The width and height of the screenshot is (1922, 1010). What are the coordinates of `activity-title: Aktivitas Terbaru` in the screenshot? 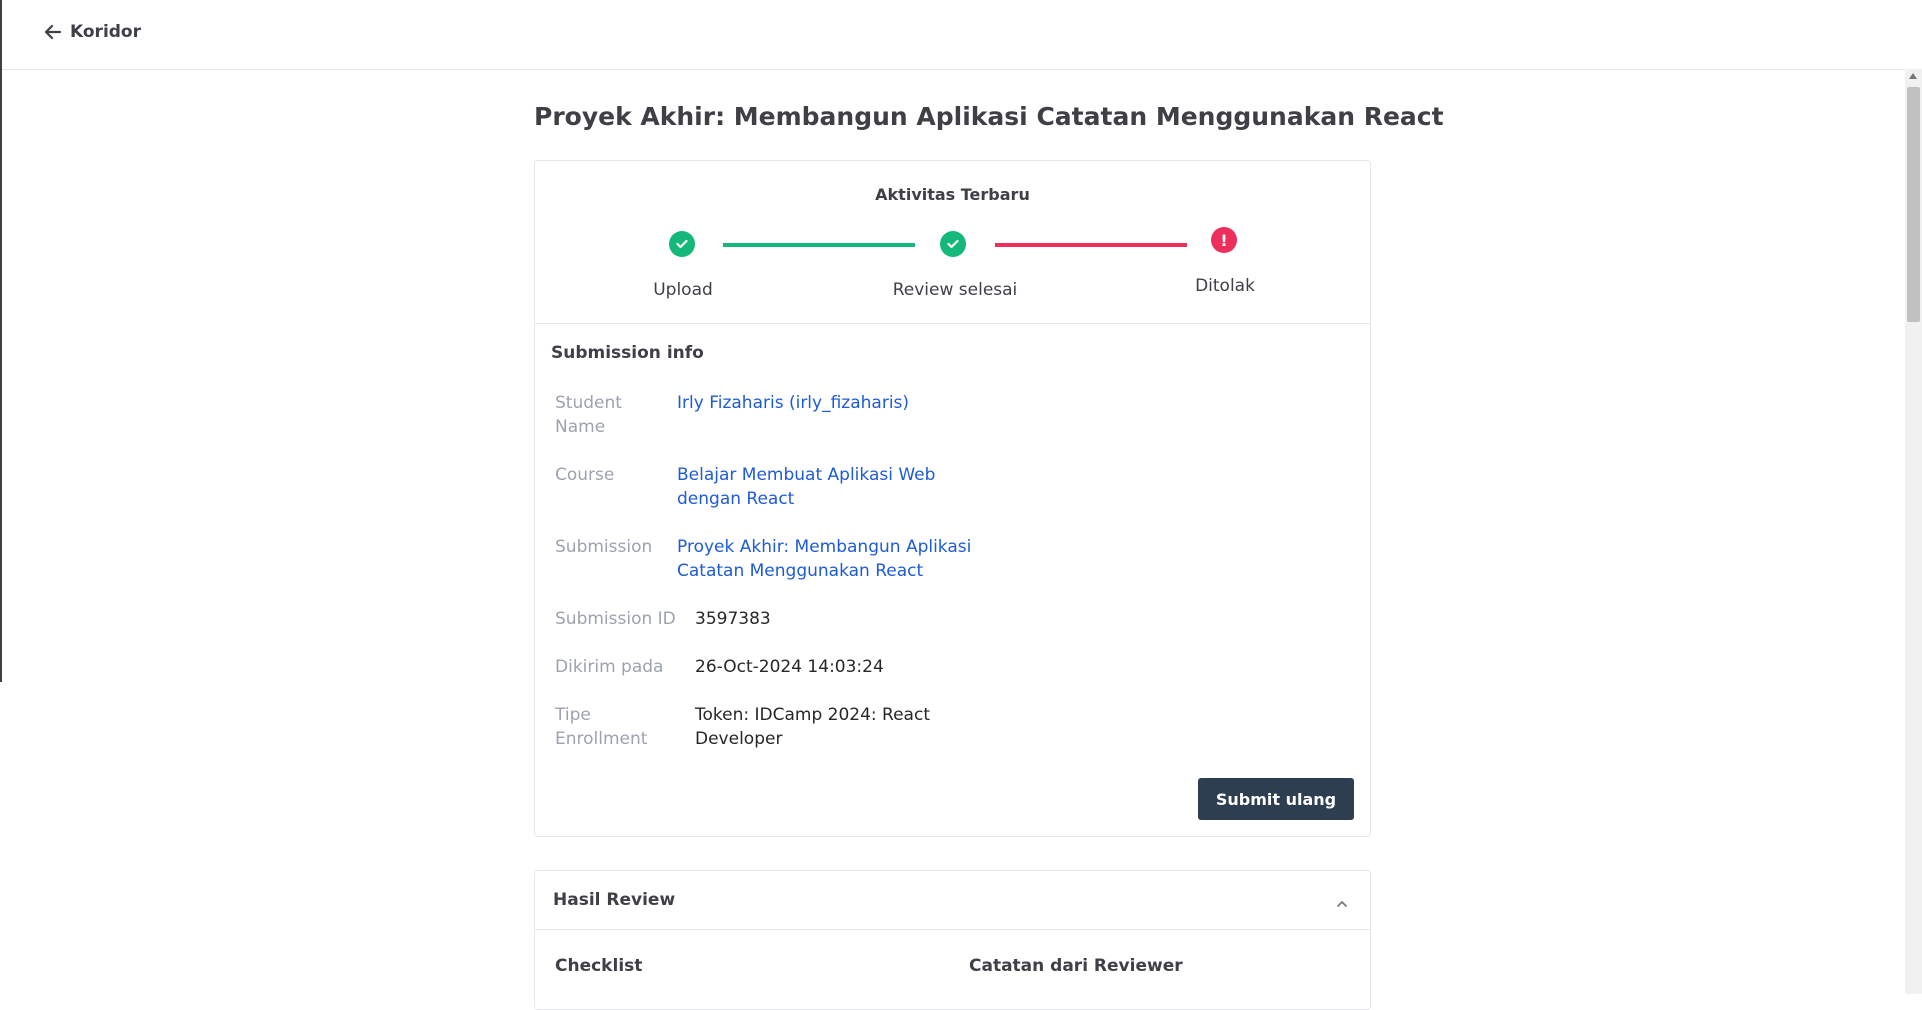 It's located at (952, 194).